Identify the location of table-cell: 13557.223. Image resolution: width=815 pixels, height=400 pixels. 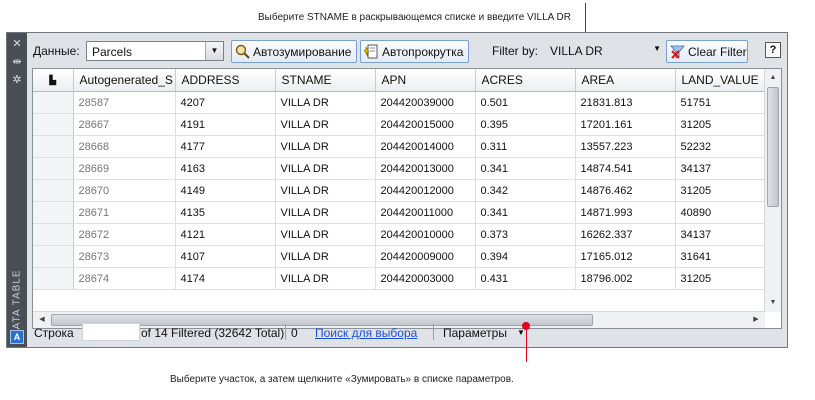
(625, 146).